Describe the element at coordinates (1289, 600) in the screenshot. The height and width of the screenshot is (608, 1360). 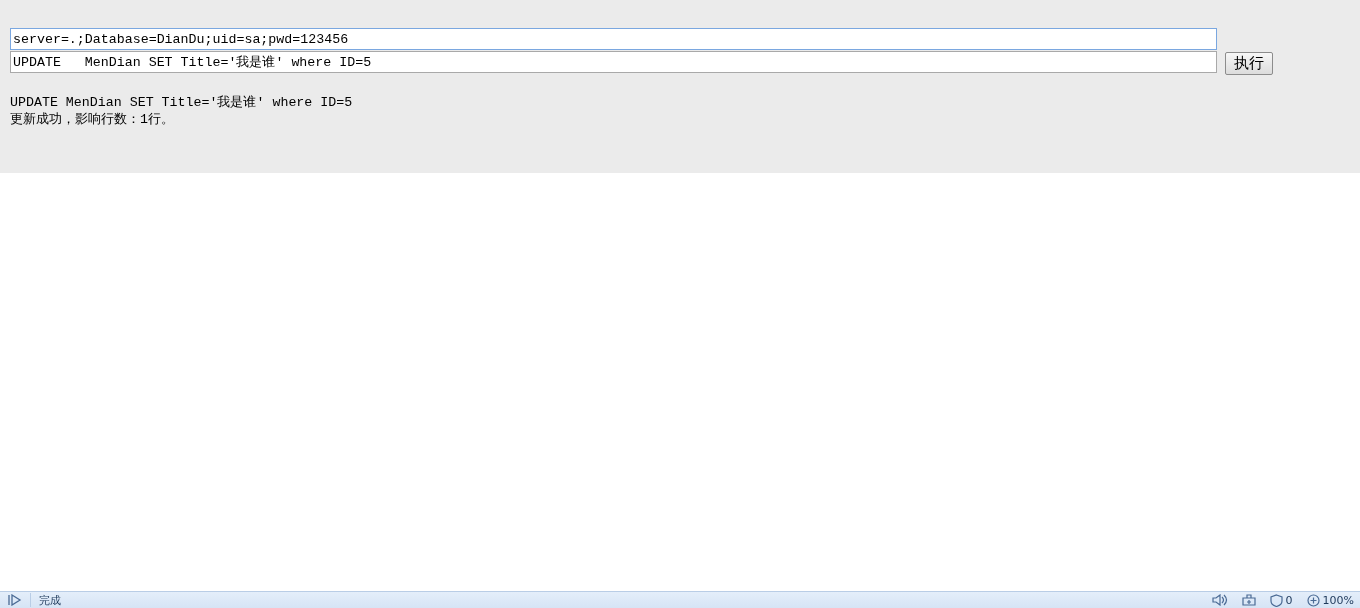
I see `blocked-count: 0` at that location.